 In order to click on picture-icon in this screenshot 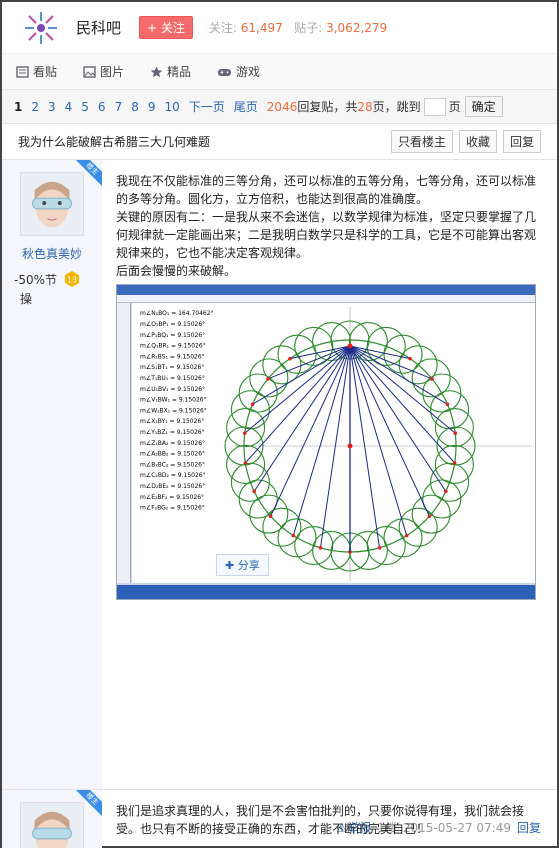, I will do `click(89, 71)`.